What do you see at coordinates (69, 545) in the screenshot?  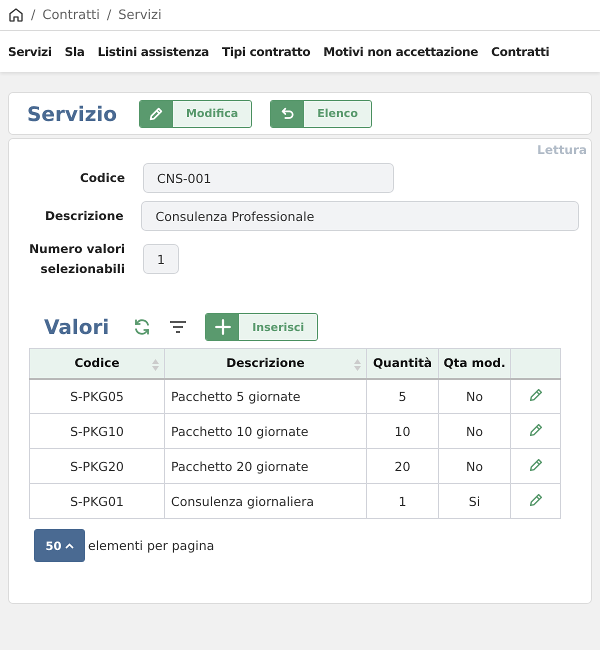 I see `caret-icon` at bounding box center [69, 545].